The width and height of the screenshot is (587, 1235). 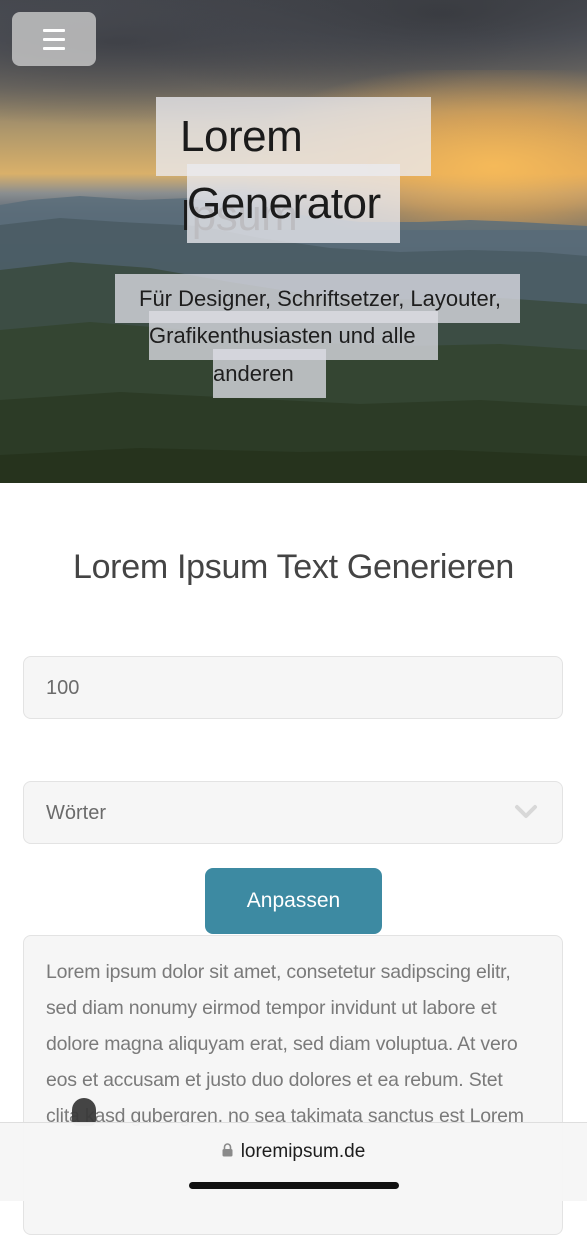 I want to click on section-heading: Lorem Ipsum Text Generieren, so click(x=293, y=567).